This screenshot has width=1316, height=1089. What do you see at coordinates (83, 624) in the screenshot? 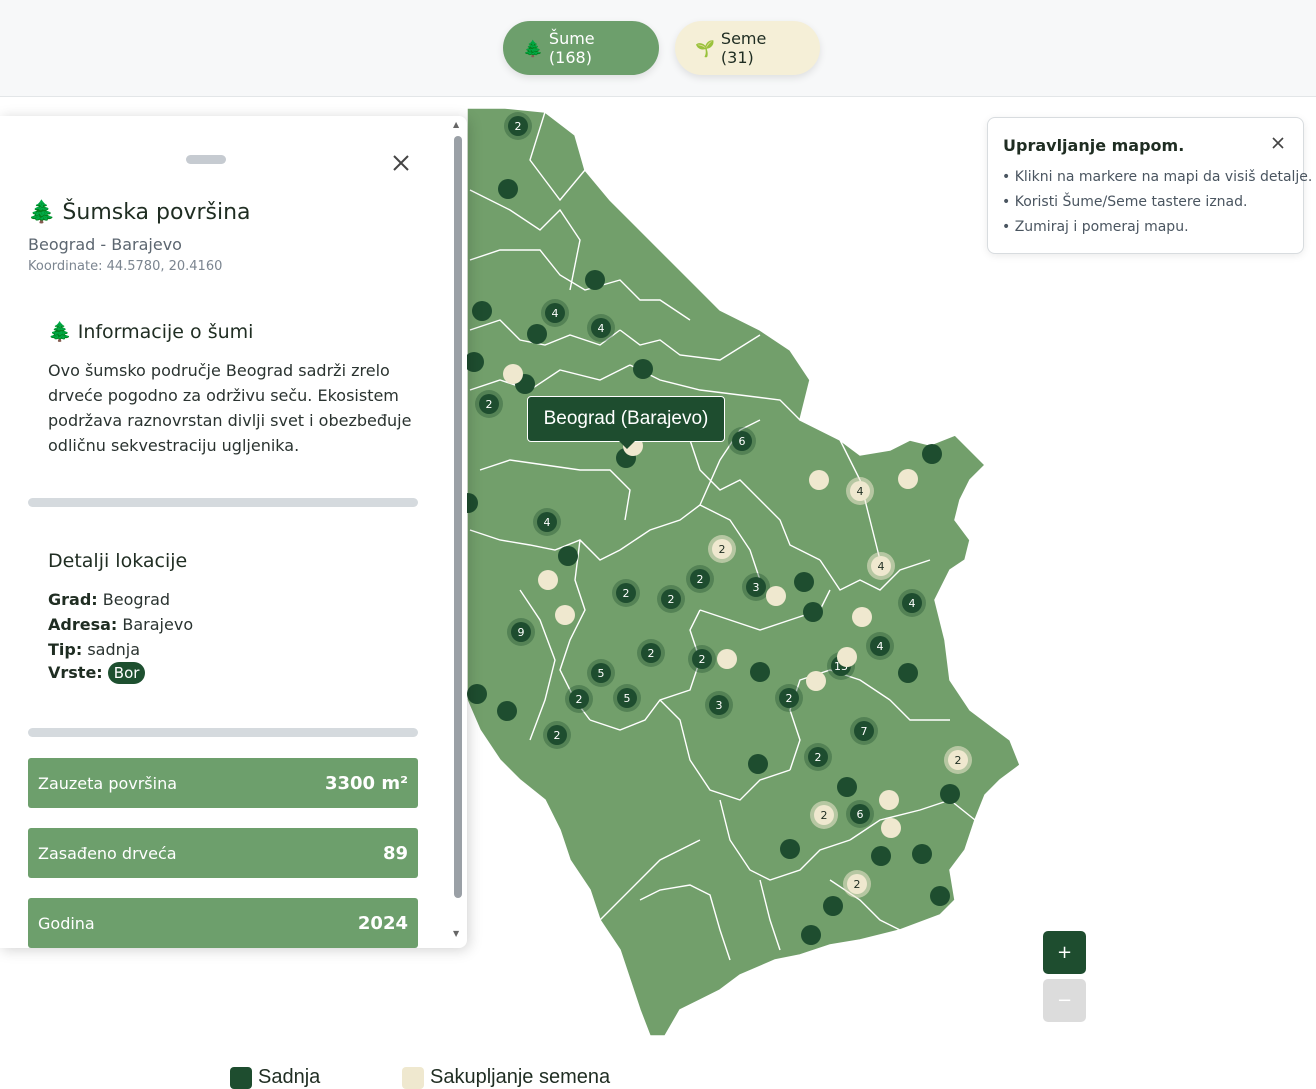
I see `detail-label: Adresa:` at bounding box center [83, 624].